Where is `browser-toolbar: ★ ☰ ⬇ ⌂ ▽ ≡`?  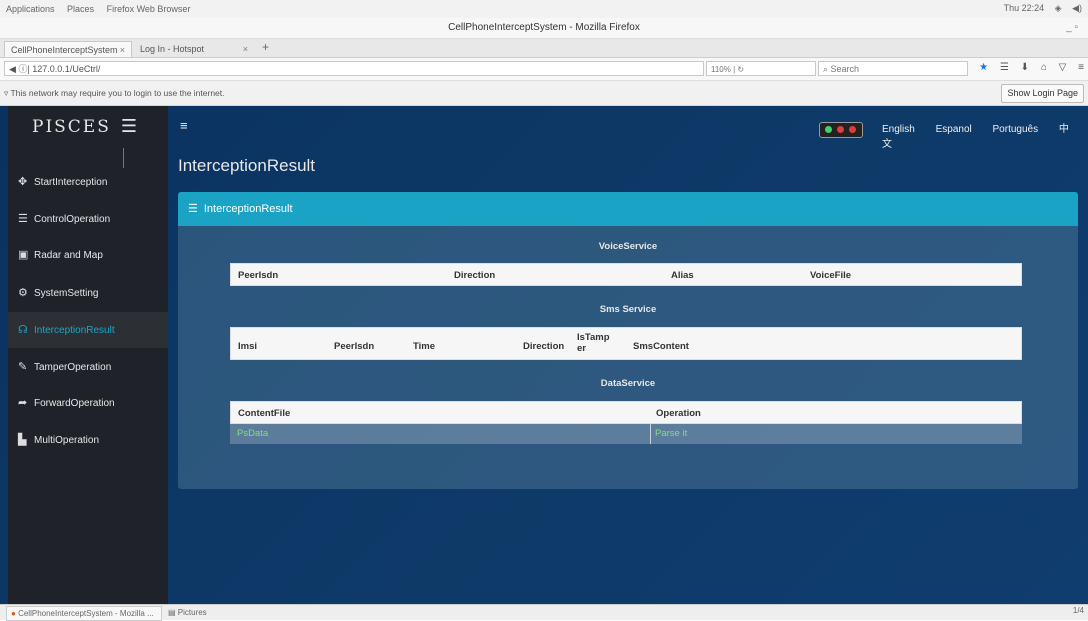 browser-toolbar: ★ ☰ ⬇ ⌂ ▽ ≡ is located at coordinates (1027, 67).